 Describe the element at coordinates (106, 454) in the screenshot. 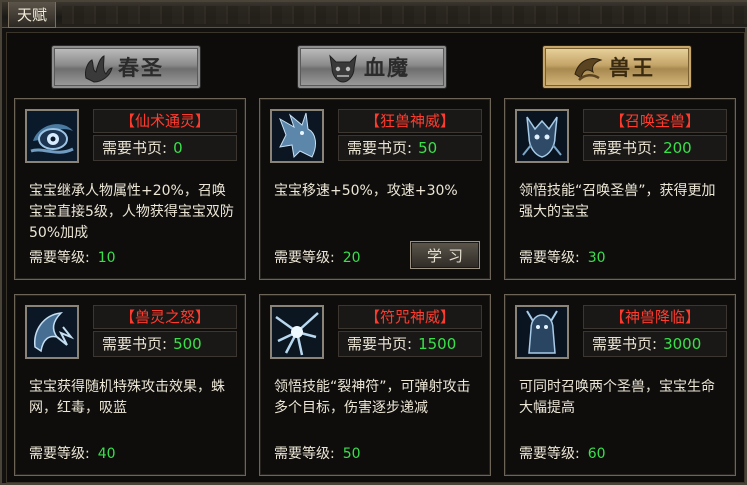

I see `level-value: 40` at that location.